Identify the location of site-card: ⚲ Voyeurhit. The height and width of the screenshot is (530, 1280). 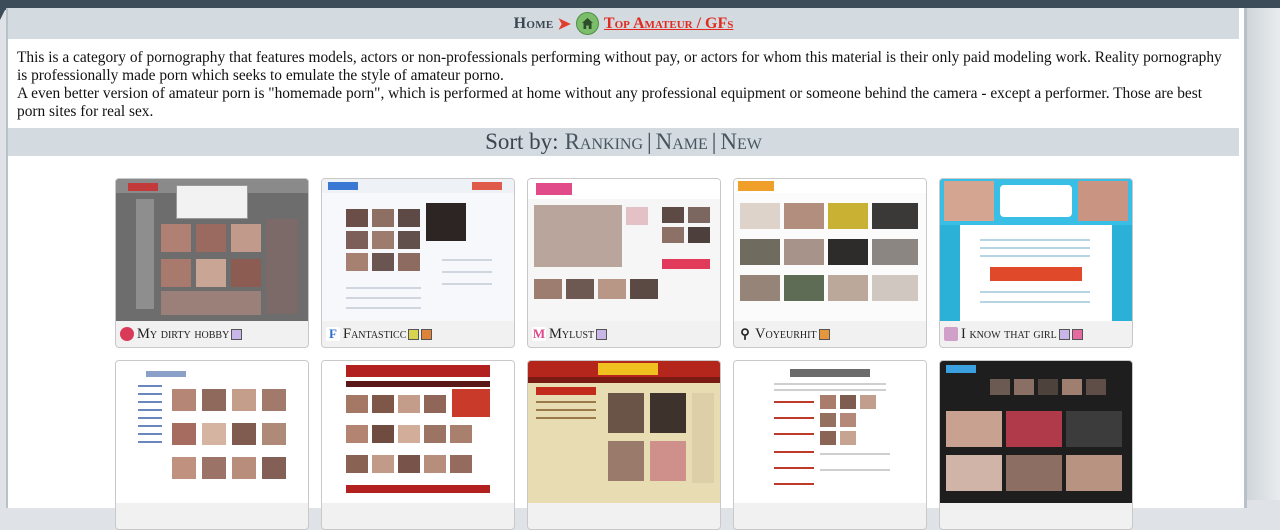
(830, 263).